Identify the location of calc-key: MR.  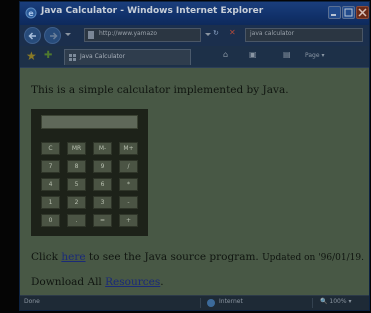
(76, 148).